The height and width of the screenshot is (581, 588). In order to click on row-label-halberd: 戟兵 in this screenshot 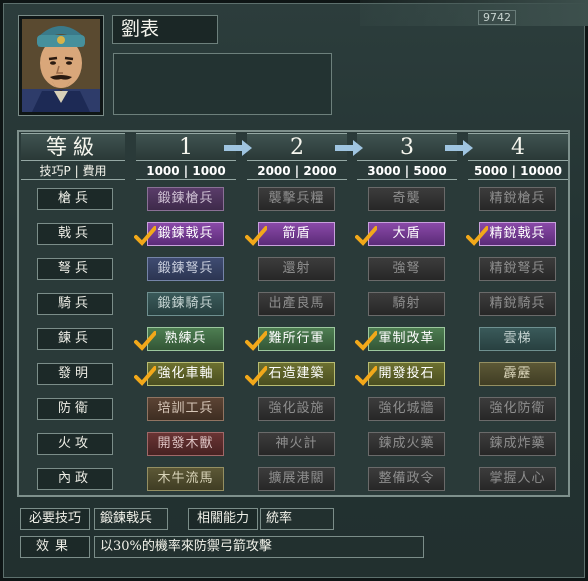, I will do `click(75, 234)`.